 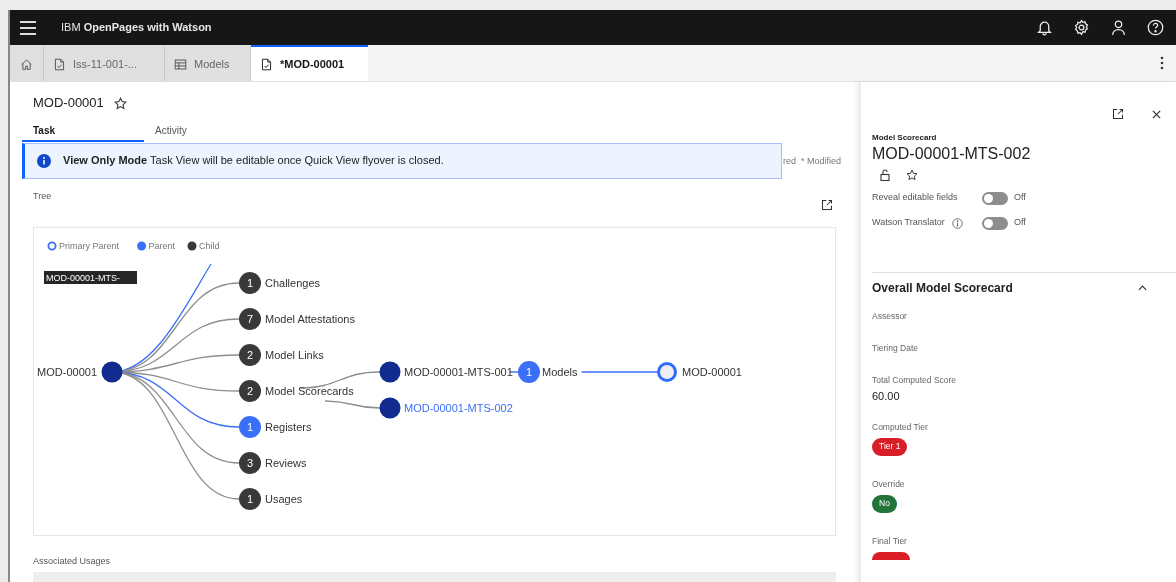 What do you see at coordinates (250, 318) in the screenshot?
I see `count-node: 7` at bounding box center [250, 318].